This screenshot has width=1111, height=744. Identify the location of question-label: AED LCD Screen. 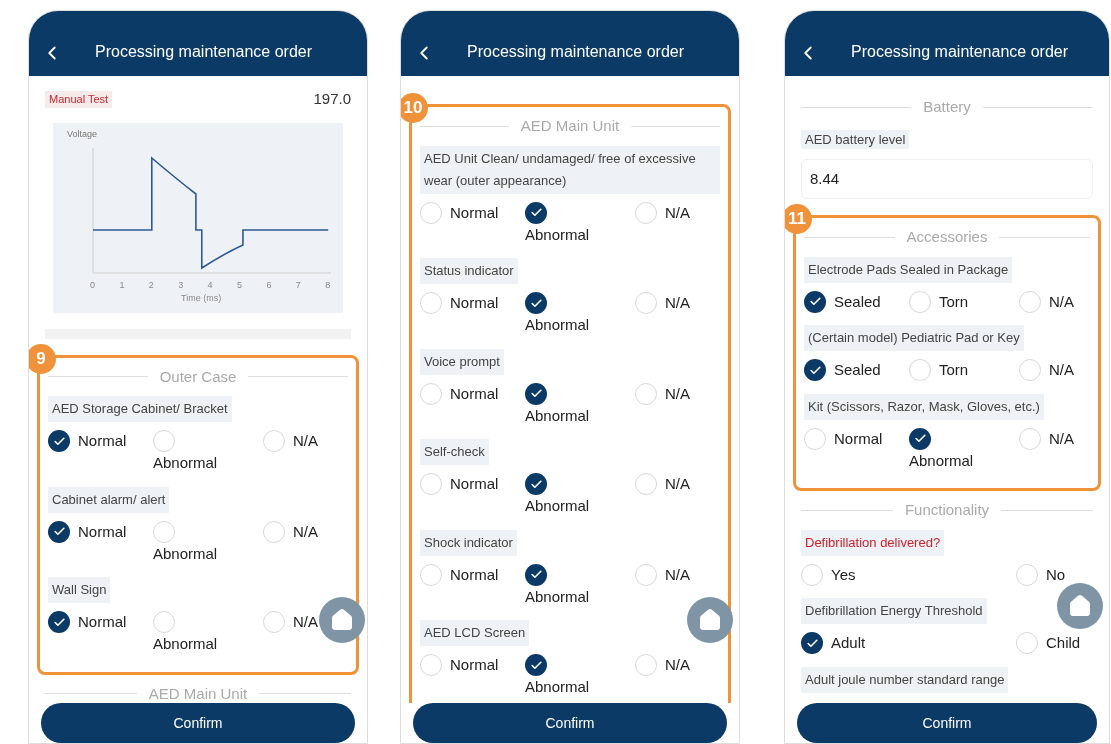
(475, 633).